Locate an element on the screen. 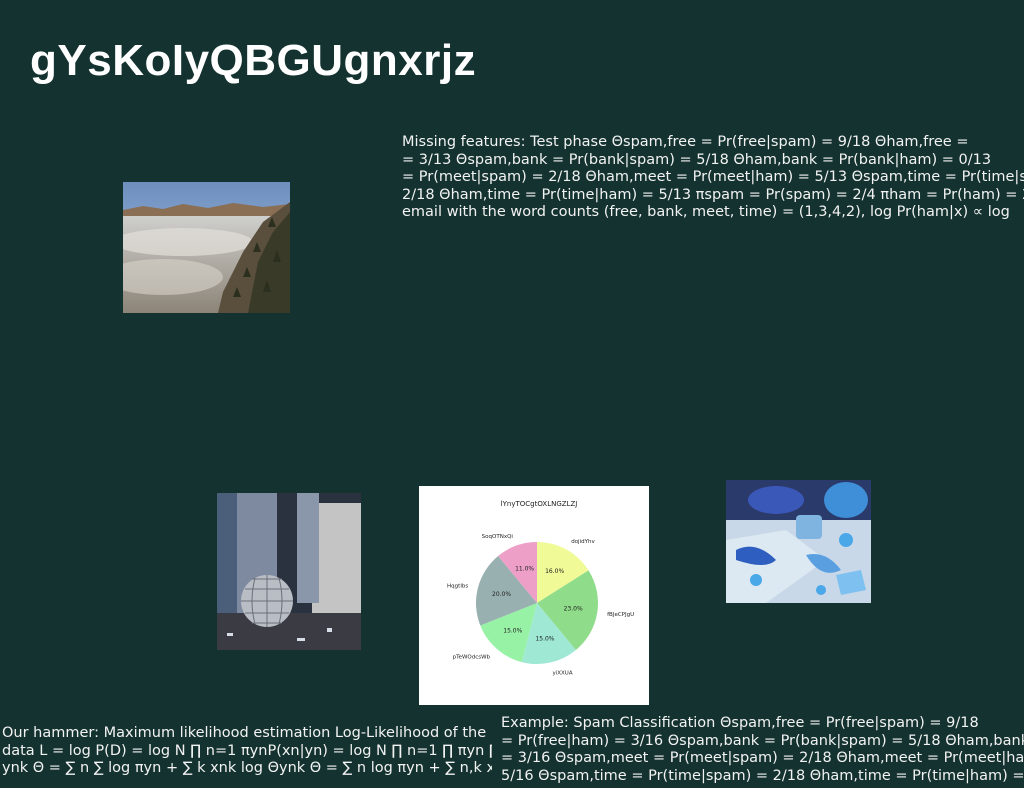  pie-category-label: dojidYhv is located at coordinates (583, 542).